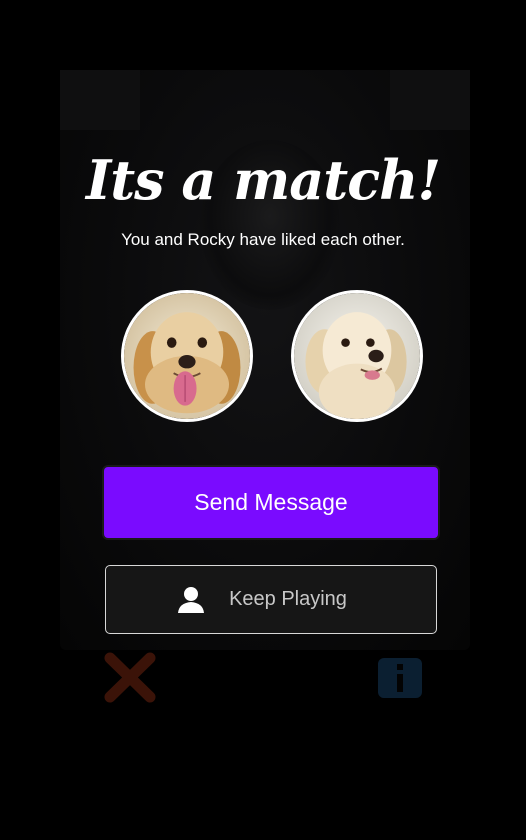  What do you see at coordinates (288, 599) in the screenshot?
I see `keep-playing-label: Keep Playing` at bounding box center [288, 599].